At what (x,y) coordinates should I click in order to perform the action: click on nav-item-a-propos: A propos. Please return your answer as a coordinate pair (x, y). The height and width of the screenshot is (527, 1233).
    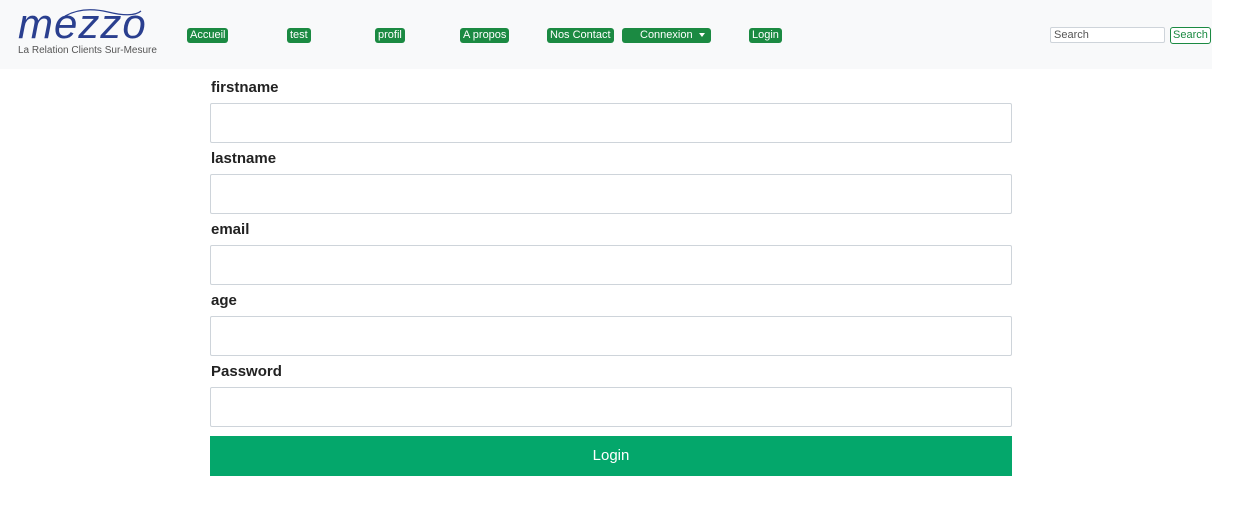
    Looking at the image, I should click on (485, 35).